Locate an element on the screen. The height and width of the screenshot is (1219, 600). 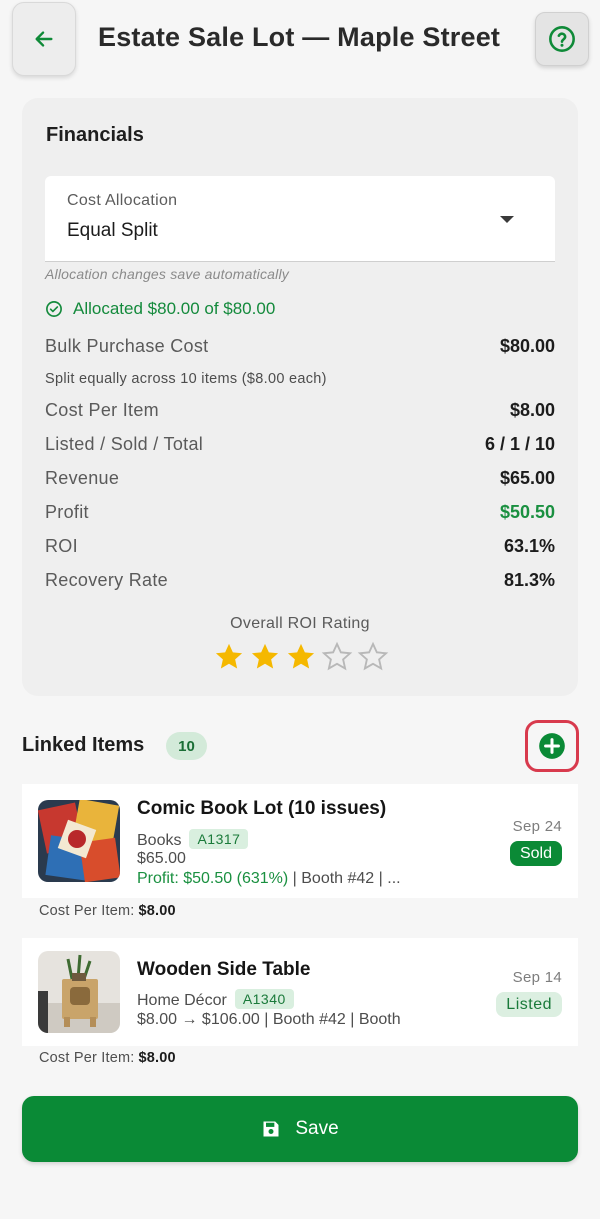
linked-items-title: Linked Items is located at coordinates (83, 745).